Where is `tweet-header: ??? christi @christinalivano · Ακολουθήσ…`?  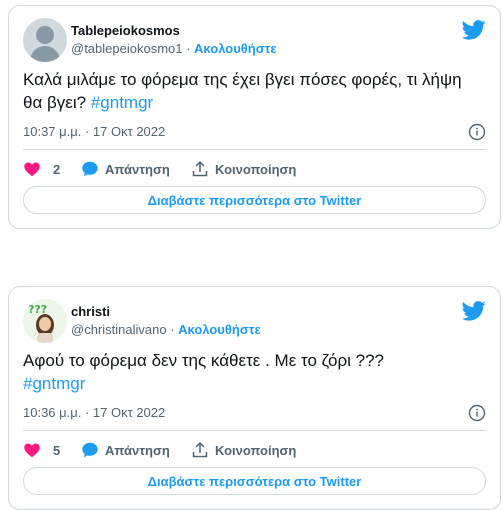 tweet-header: ??? christi @christinalivano · Ακολουθήσ… is located at coordinates (254, 321).